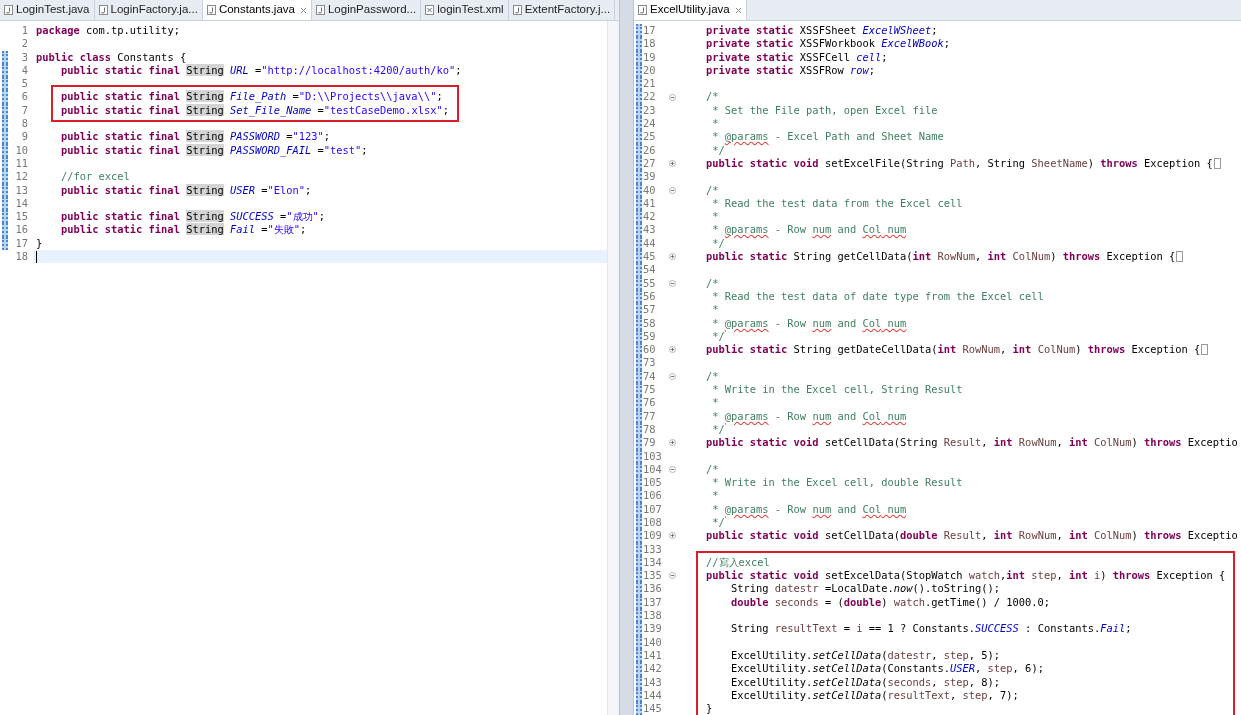 The image size is (1241, 715). I want to click on code-line: String datestr =LocalDate.now().toString();, so click(865, 589).